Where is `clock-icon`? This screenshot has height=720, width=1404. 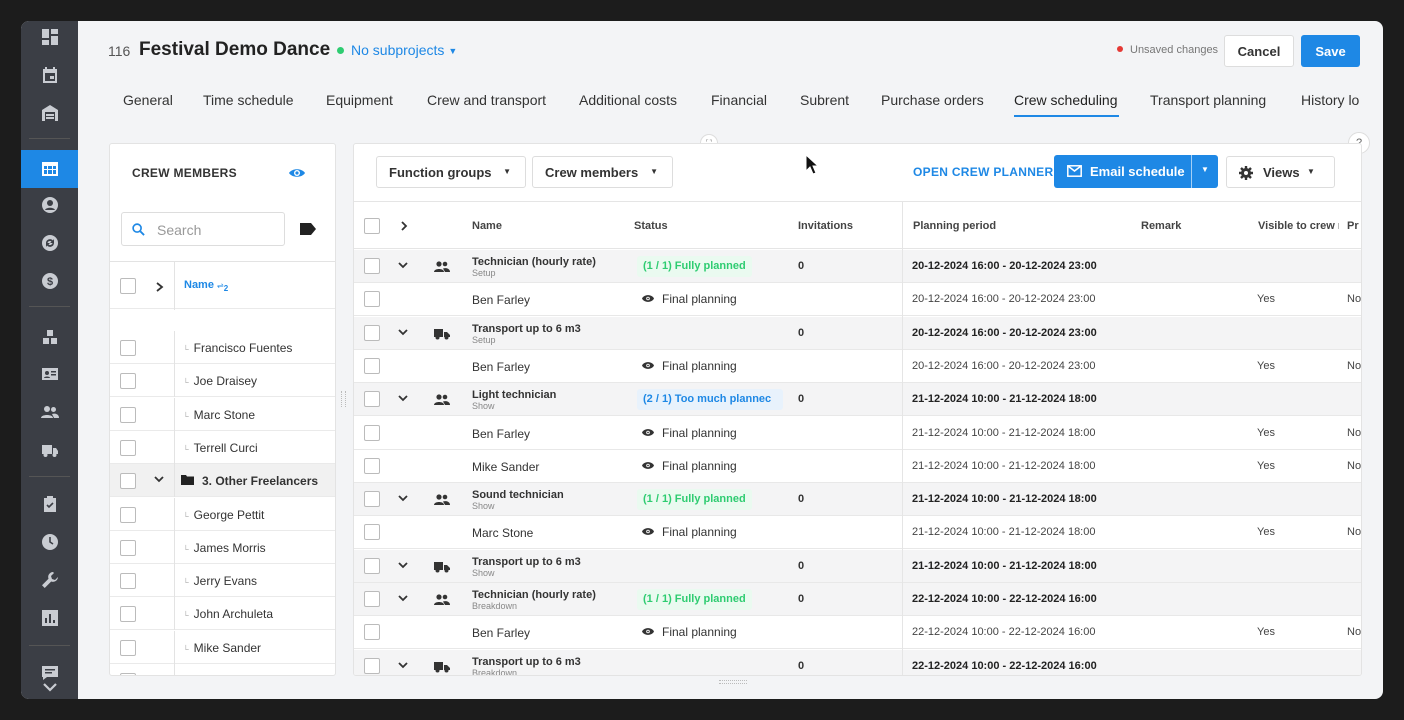
clock-icon is located at coordinates (49, 542).